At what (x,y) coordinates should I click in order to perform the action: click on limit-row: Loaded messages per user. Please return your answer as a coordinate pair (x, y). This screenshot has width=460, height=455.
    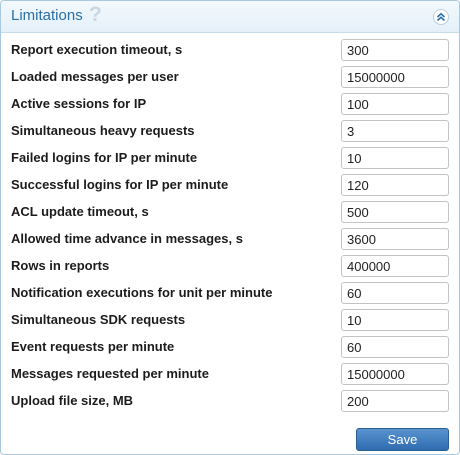
    Looking at the image, I should click on (230, 78).